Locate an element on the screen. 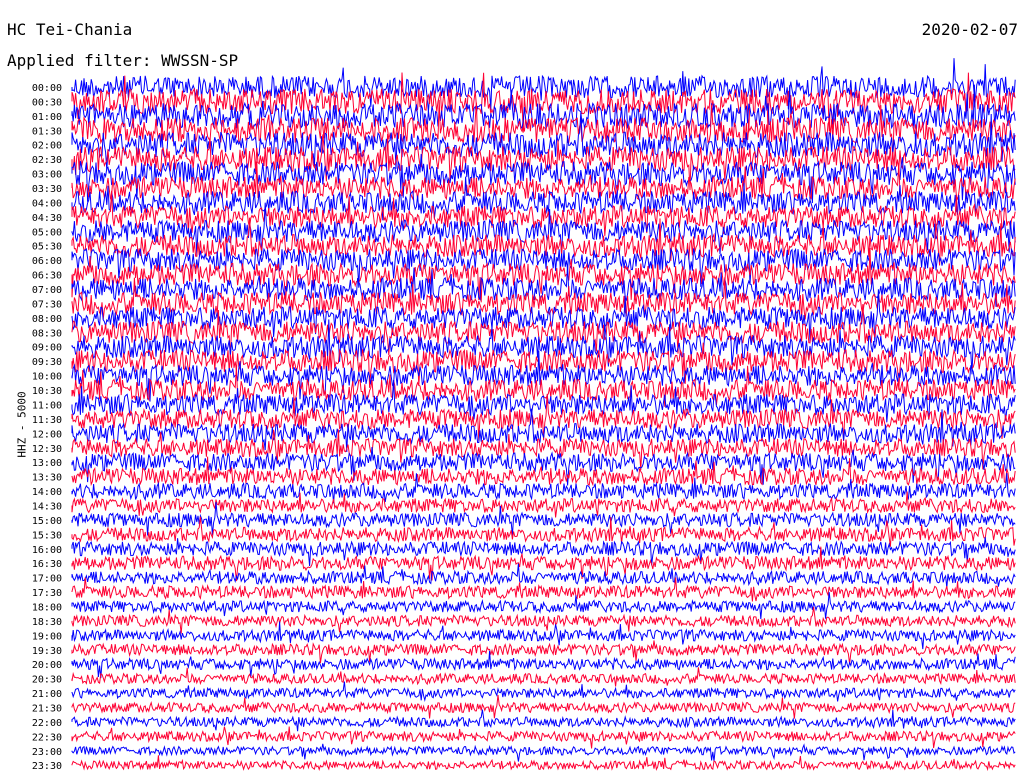 This screenshot has height=780, width=1024. time-label: 16:30 is located at coordinates (47, 564).